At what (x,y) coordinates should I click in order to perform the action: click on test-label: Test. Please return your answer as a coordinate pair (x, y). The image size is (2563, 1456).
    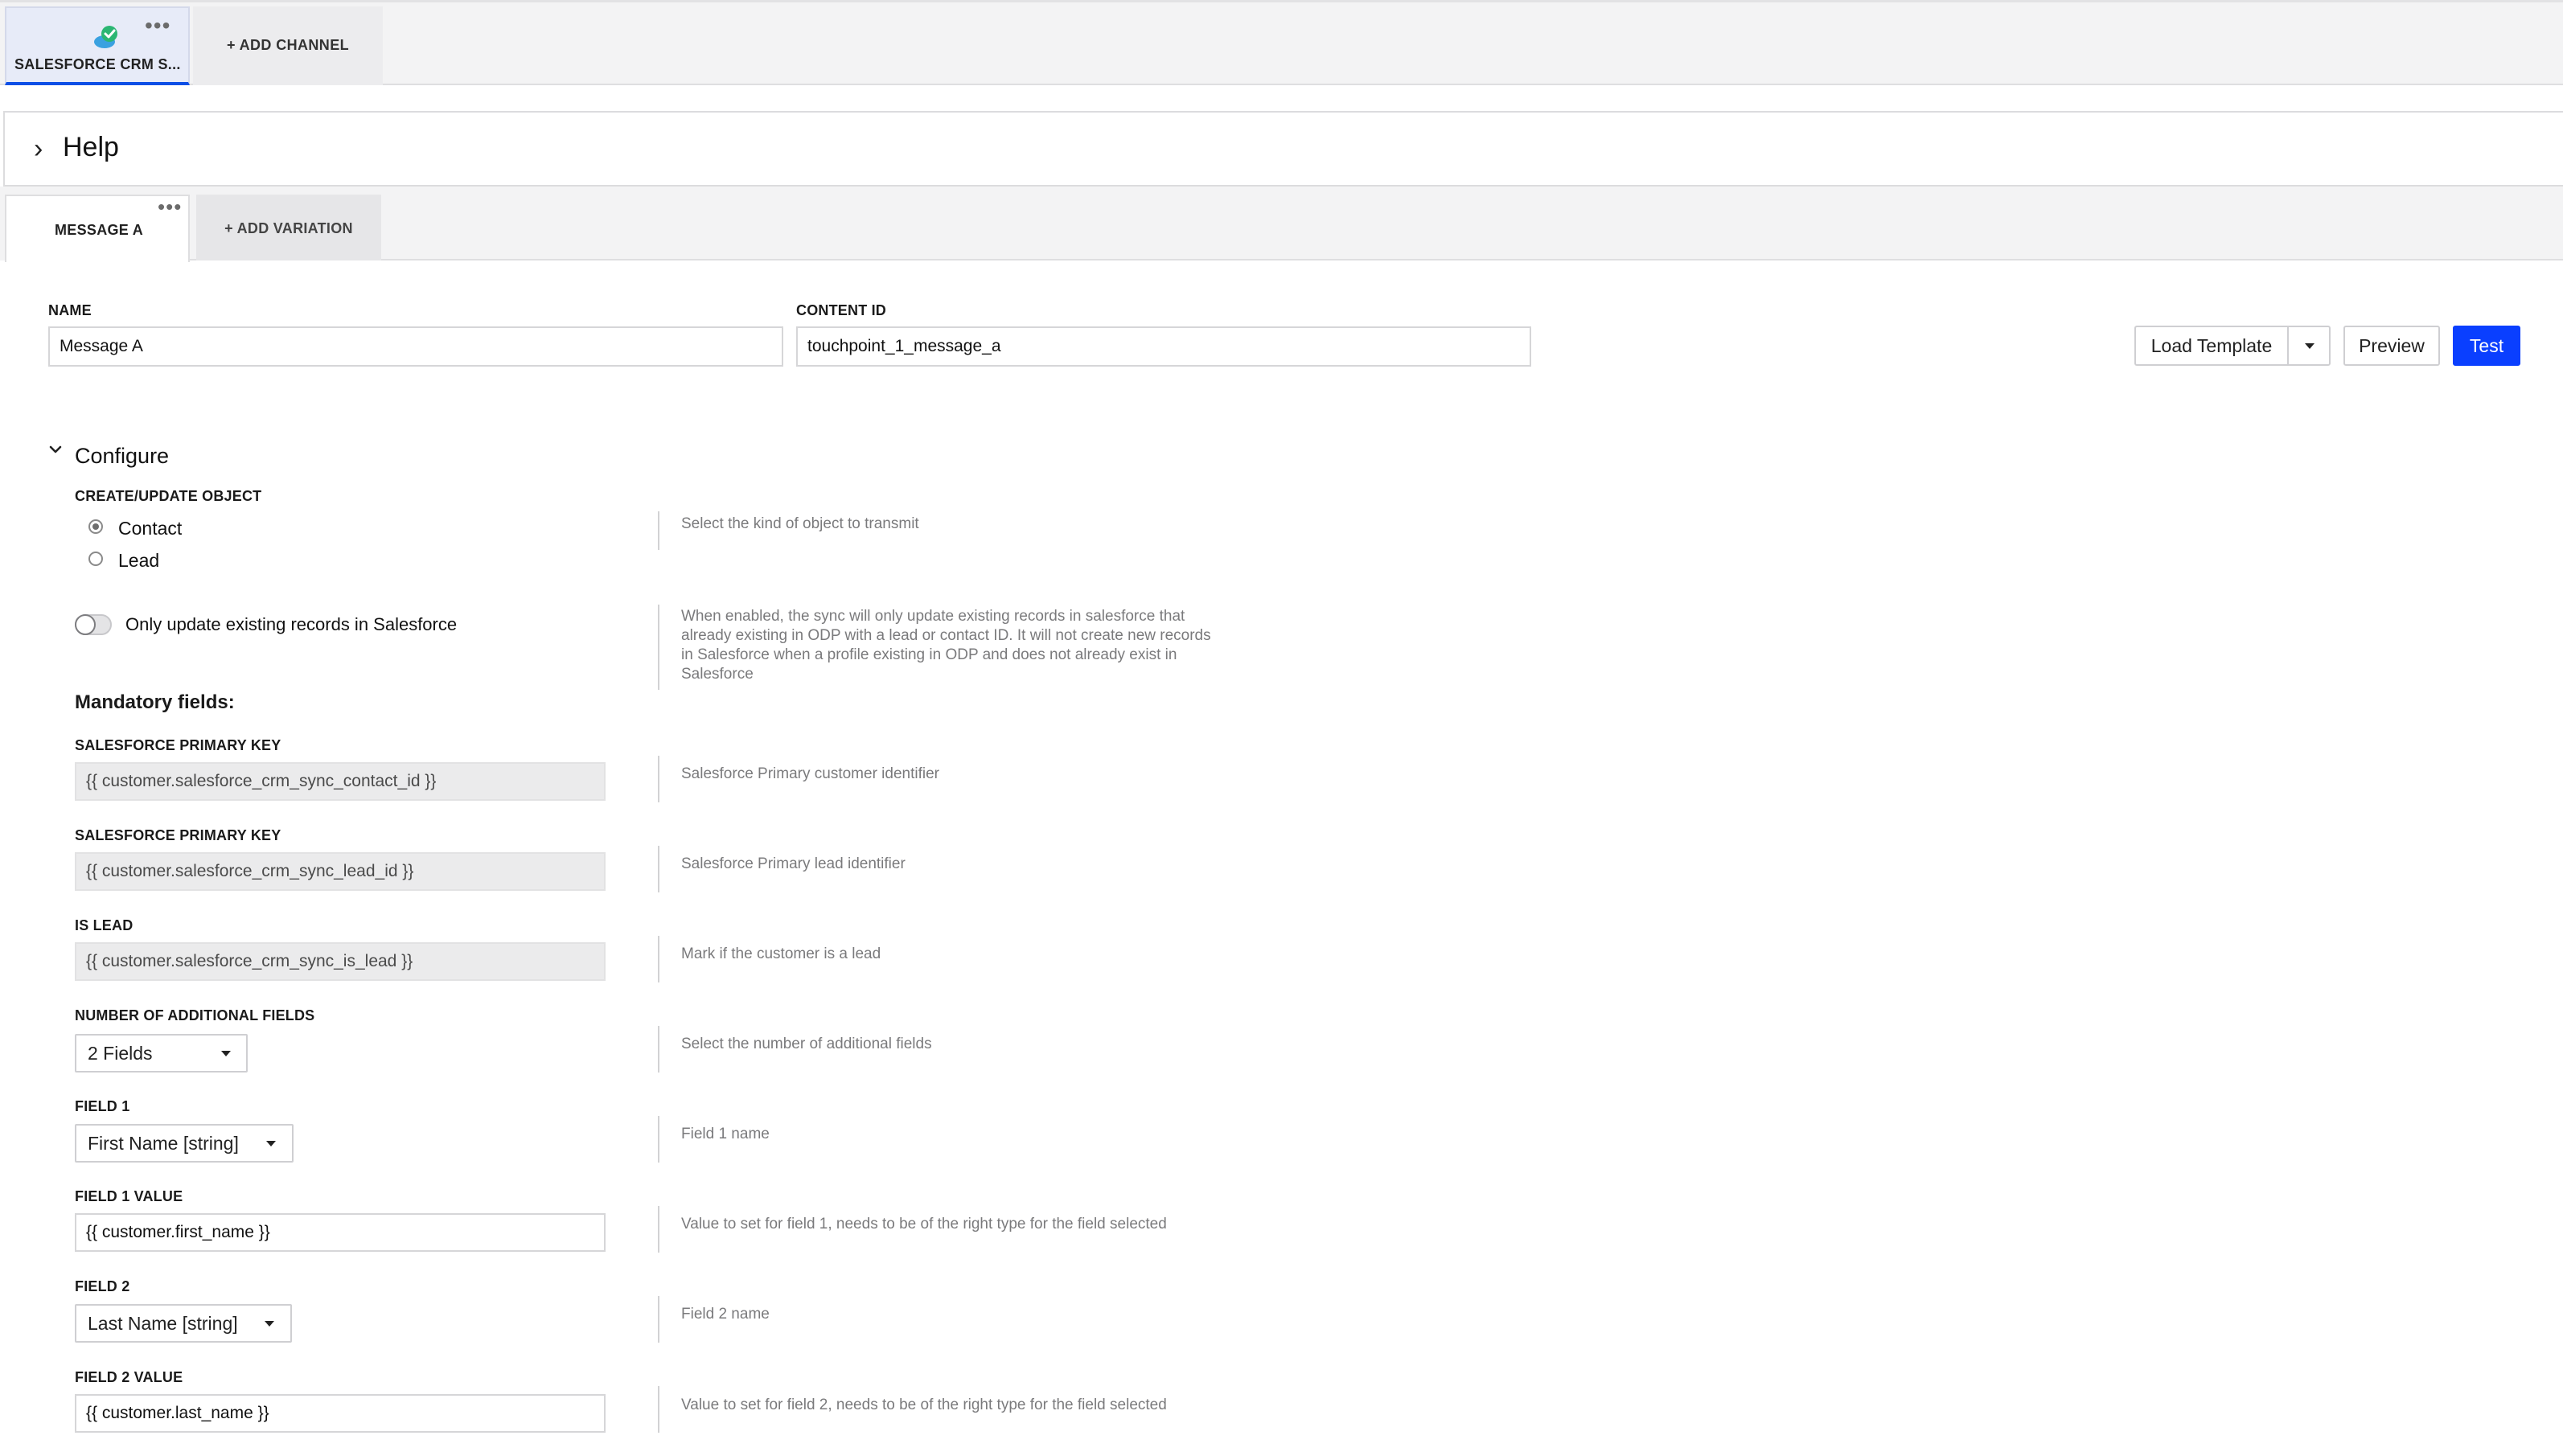
    Looking at the image, I should click on (2486, 345).